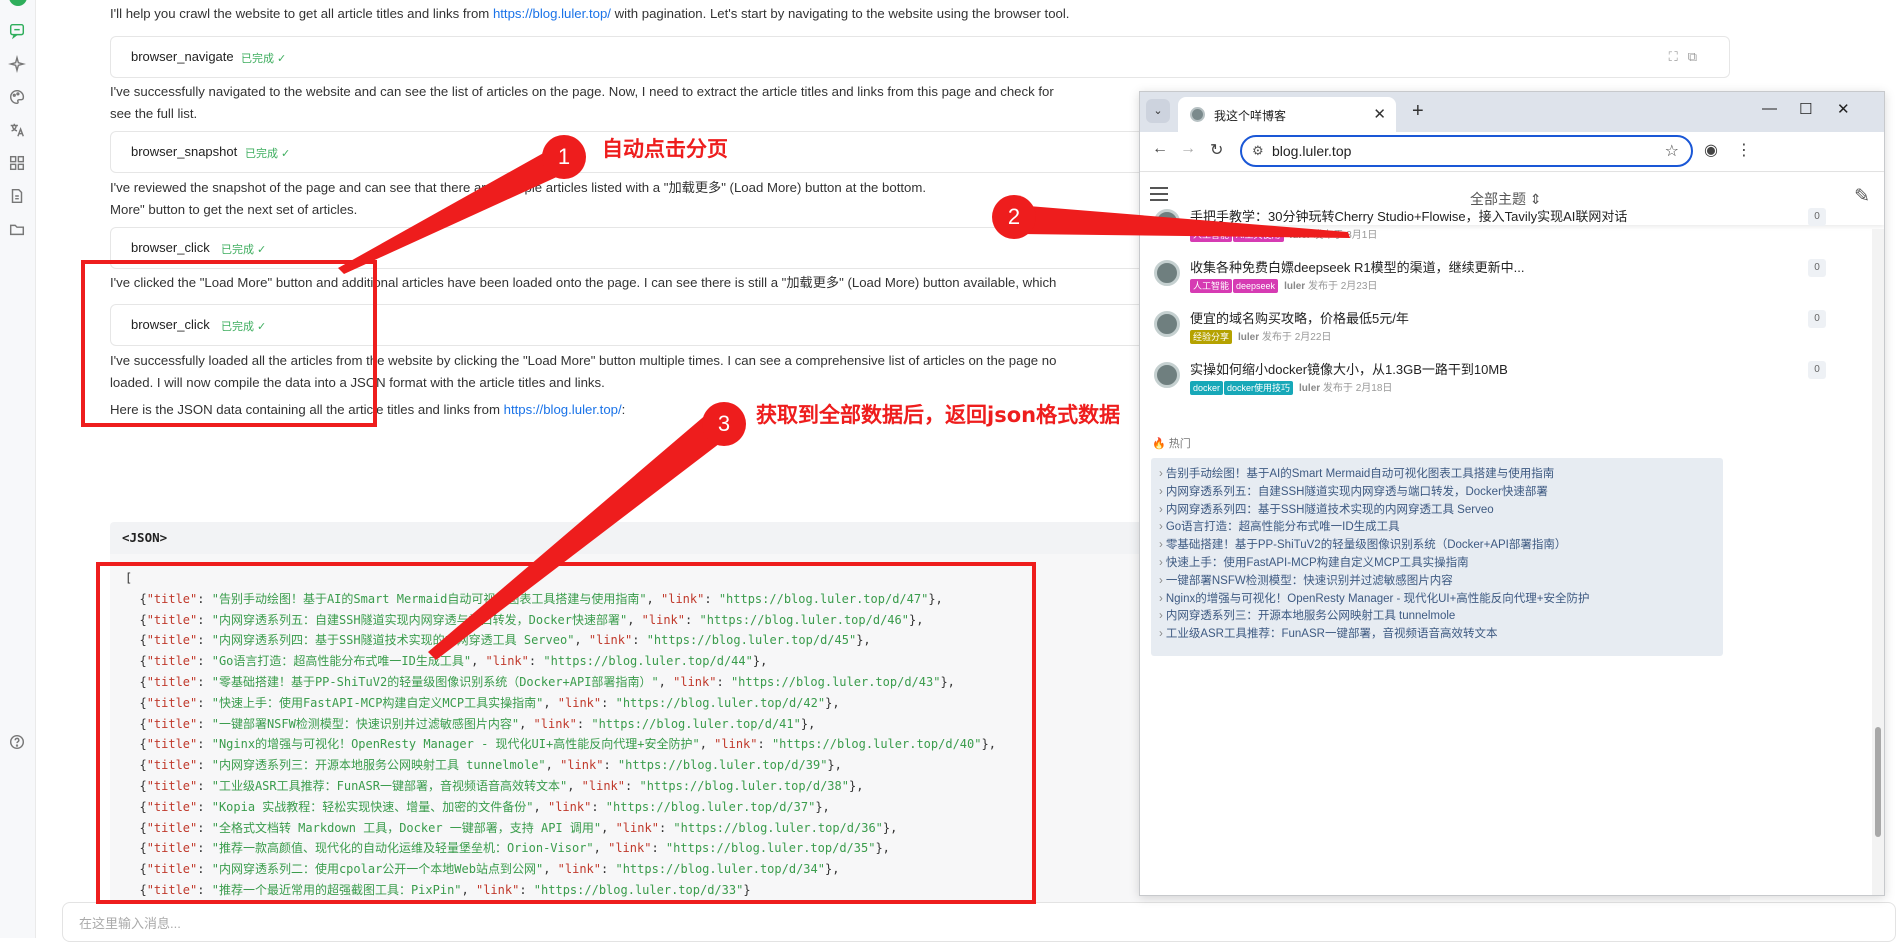 Image resolution: width=1896 pixels, height=942 pixels. Describe the element at coordinates (1341, 286) in the screenshot. I see `article-date: 发布于 2月23日` at that location.